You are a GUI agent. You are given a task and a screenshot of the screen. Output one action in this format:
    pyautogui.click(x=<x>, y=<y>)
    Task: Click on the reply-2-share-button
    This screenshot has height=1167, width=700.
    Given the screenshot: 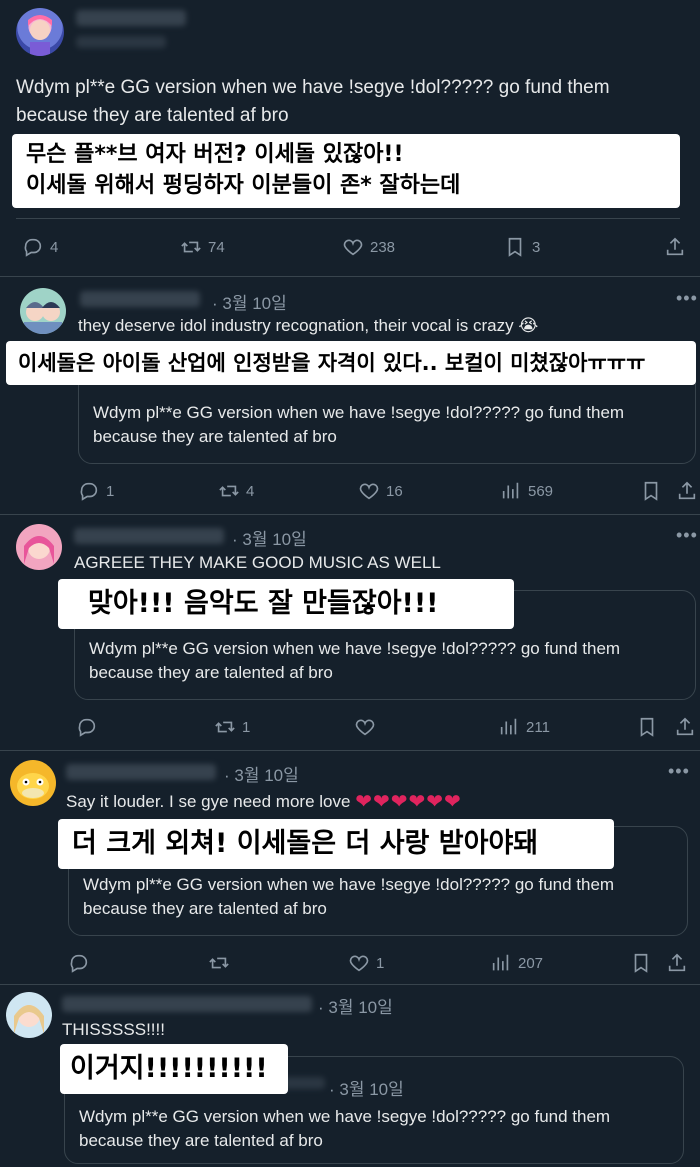 What is the action you would take?
    pyautogui.click(x=685, y=727)
    